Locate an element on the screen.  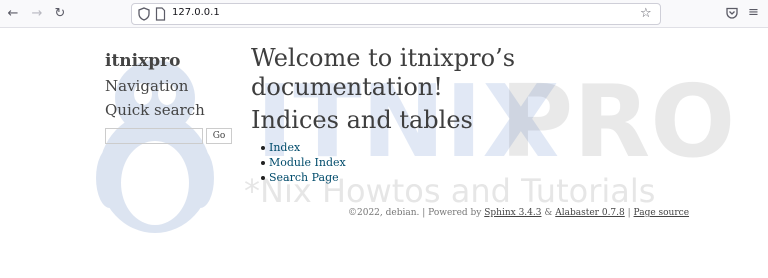
navigation-heading: Navigation is located at coordinates (147, 86).